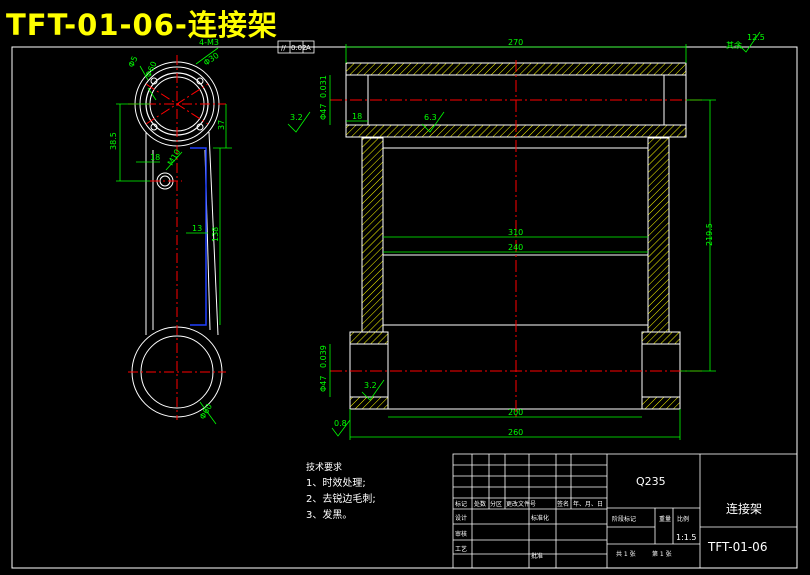 This screenshot has width=810, height=575. What do you see at coordinates (537, 556) in the screenshot?
I see `svg-text: 批准` at bounding box center [537, 556].